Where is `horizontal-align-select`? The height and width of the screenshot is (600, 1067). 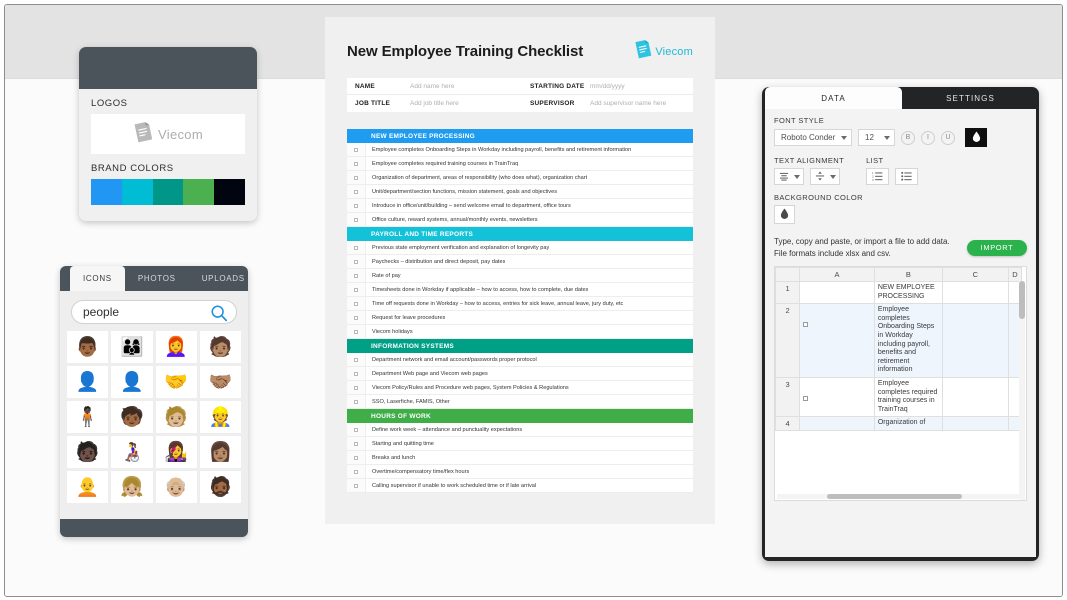 horizontal-align-select is located at coordinates (789, 176).